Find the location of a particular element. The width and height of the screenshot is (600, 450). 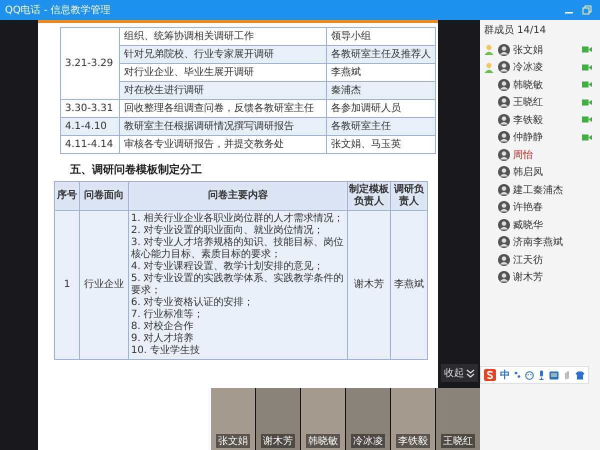

content-item: 10. 专业学生技 is located at coordinates (166, 351).